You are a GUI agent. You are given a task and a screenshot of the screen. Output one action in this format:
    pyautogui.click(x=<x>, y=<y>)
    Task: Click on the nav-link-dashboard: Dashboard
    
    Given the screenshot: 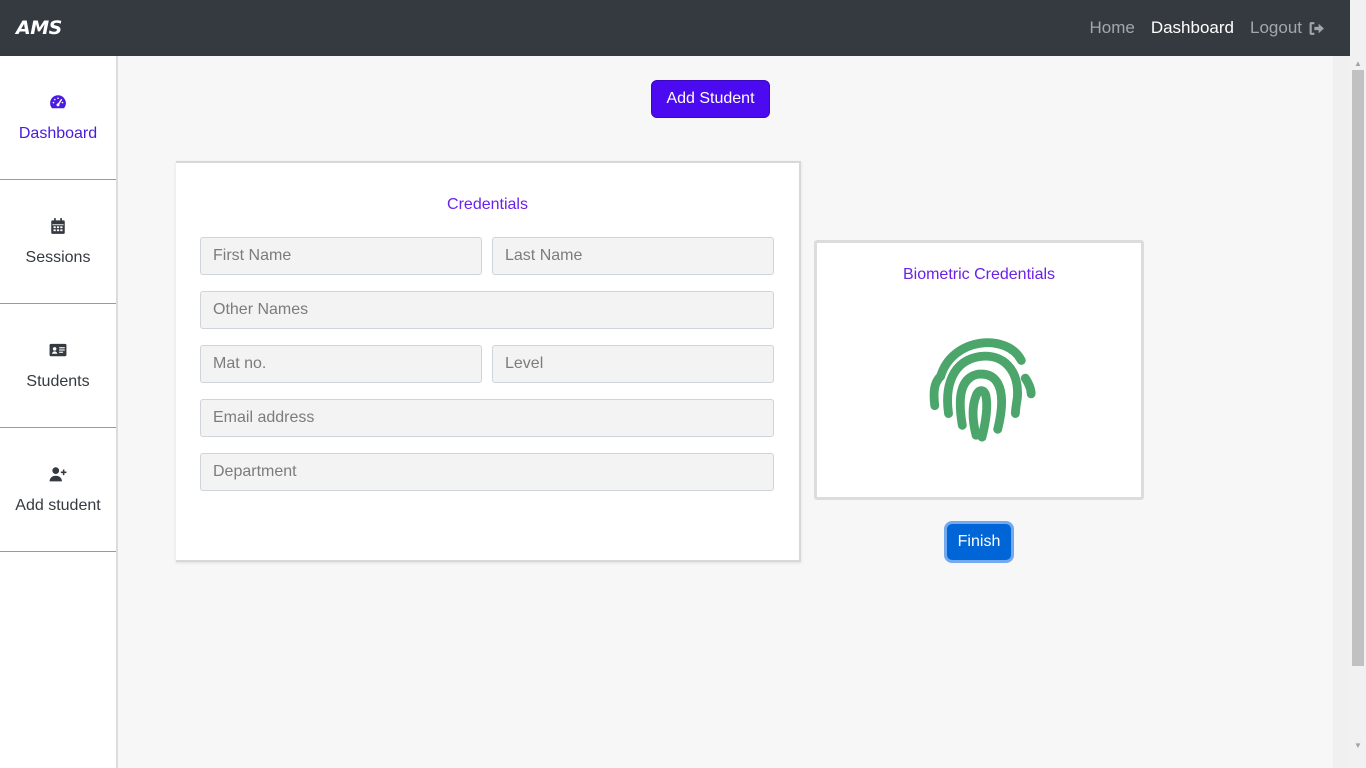 What is the action you would take?
    pyautogui.click(x=1192, y=28)
    